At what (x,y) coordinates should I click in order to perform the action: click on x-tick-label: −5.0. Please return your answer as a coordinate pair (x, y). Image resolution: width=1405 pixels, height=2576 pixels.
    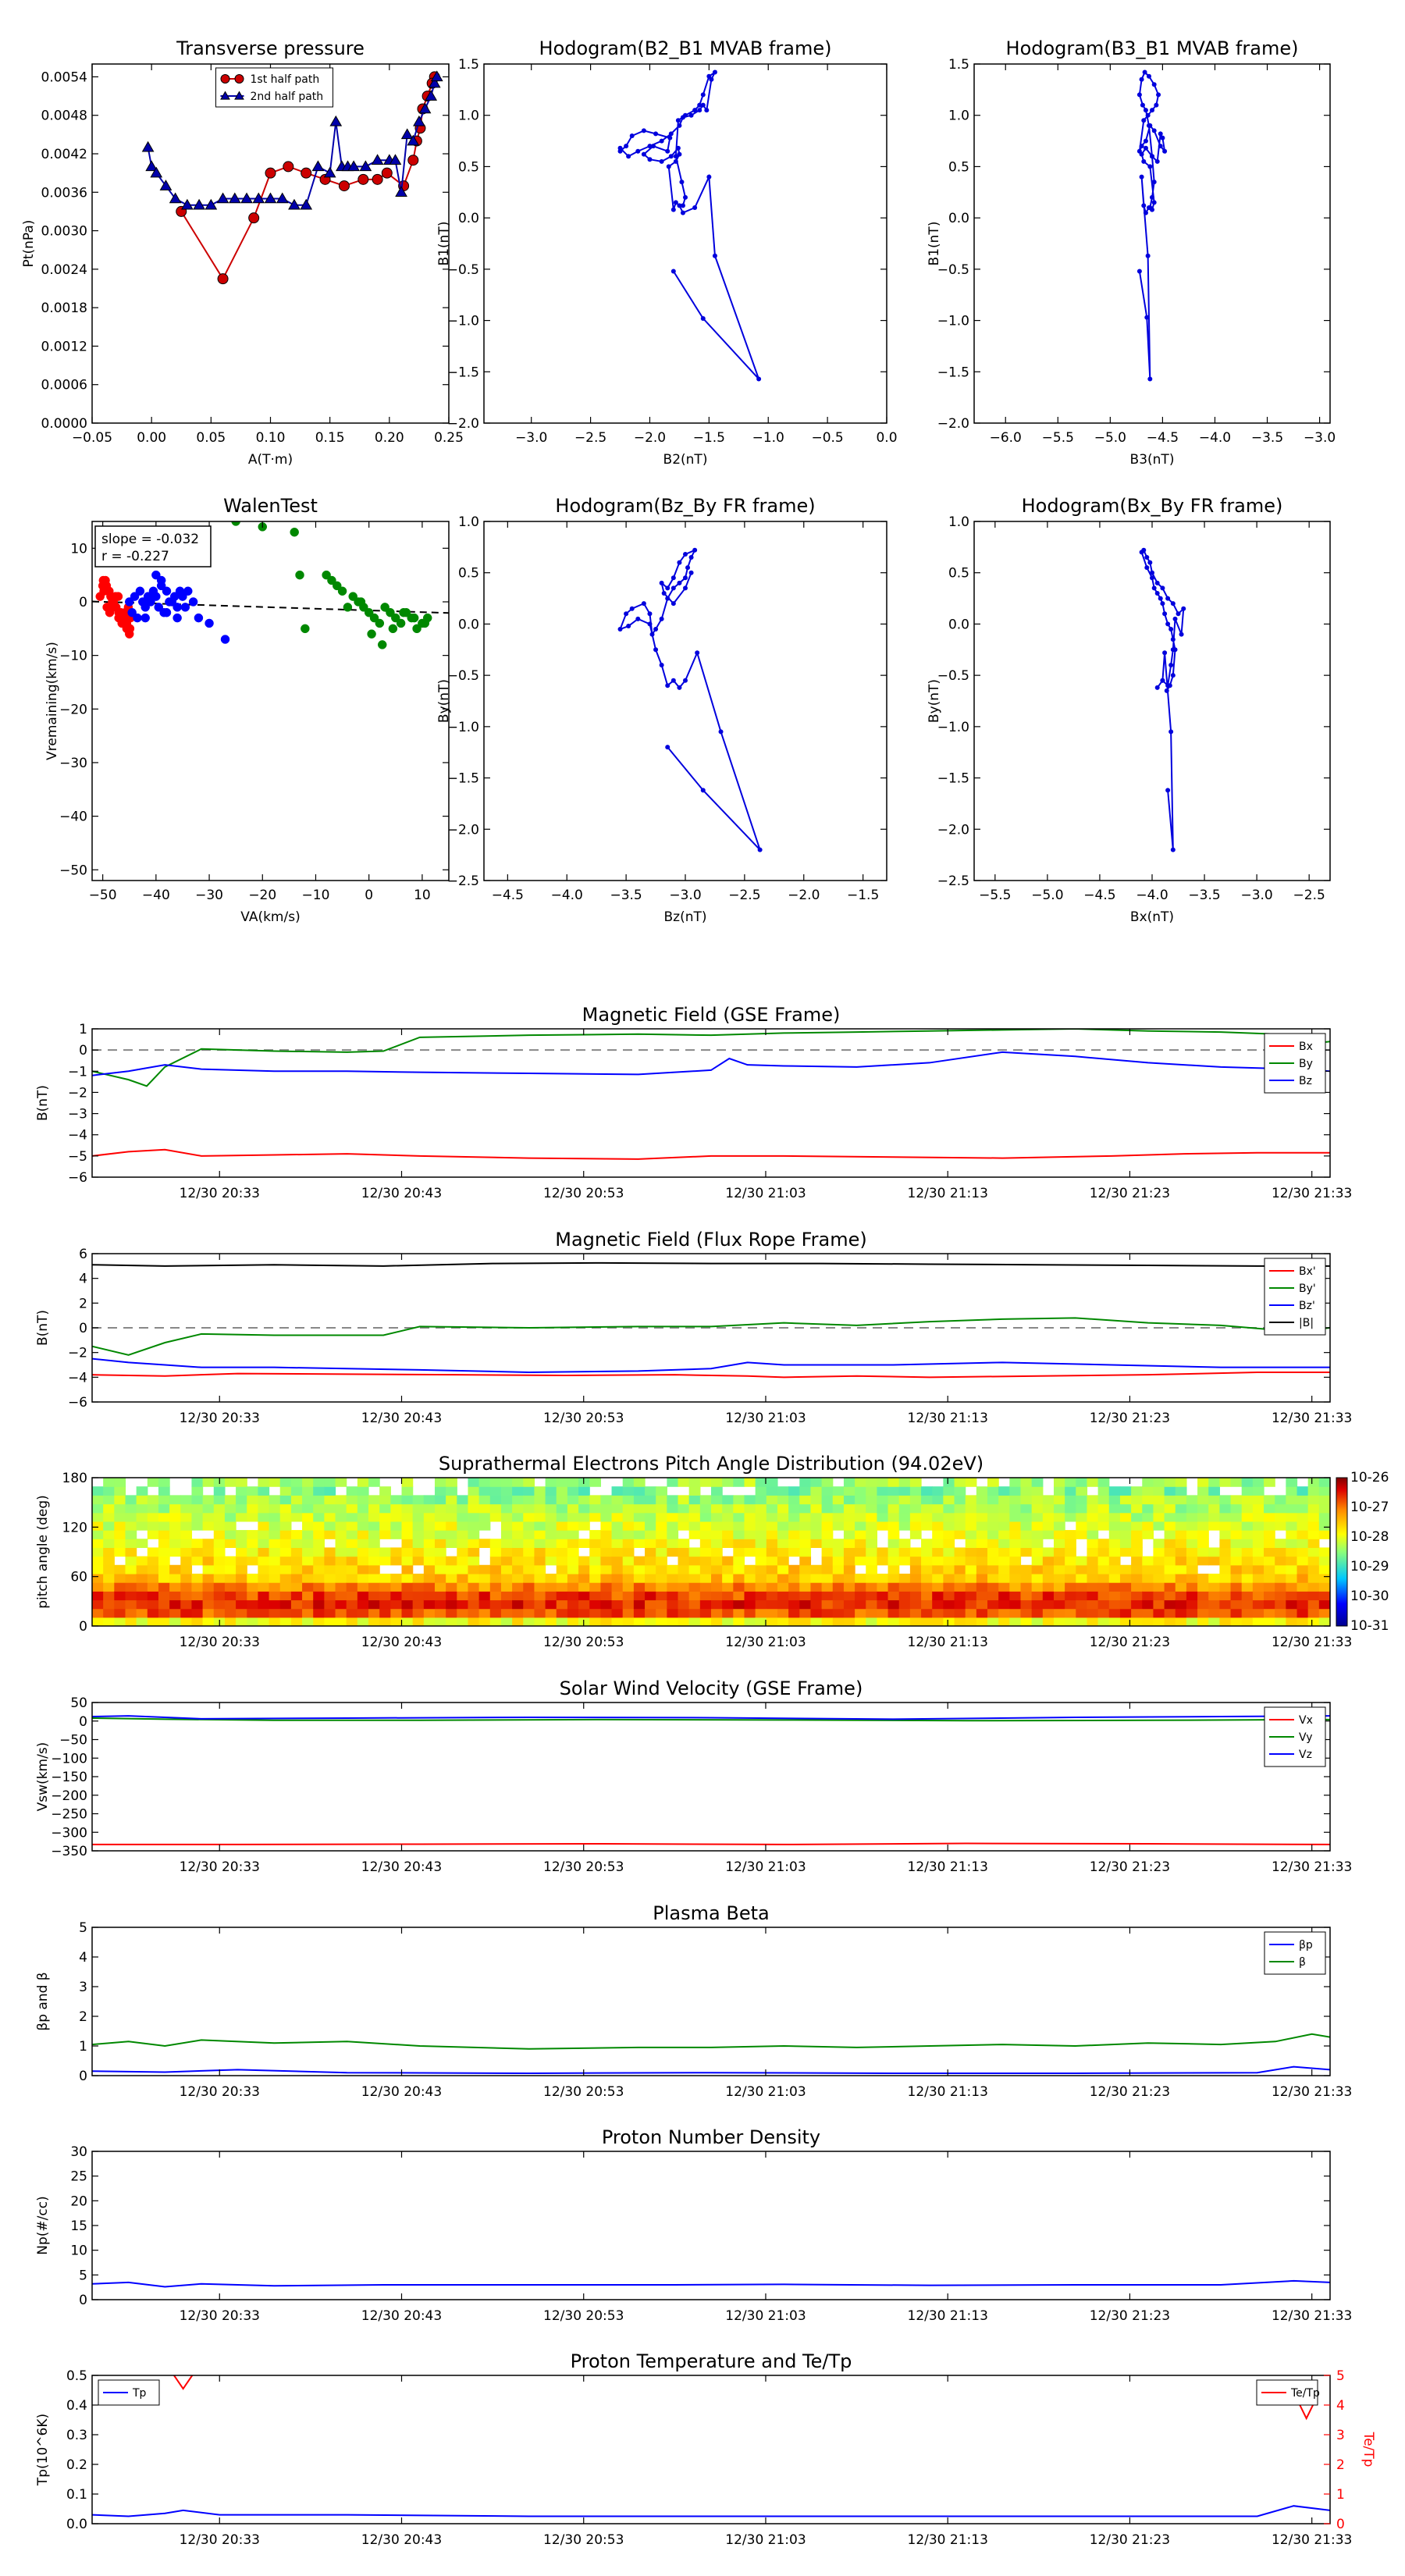
    Looking at the image, I should click on (1110, 438).